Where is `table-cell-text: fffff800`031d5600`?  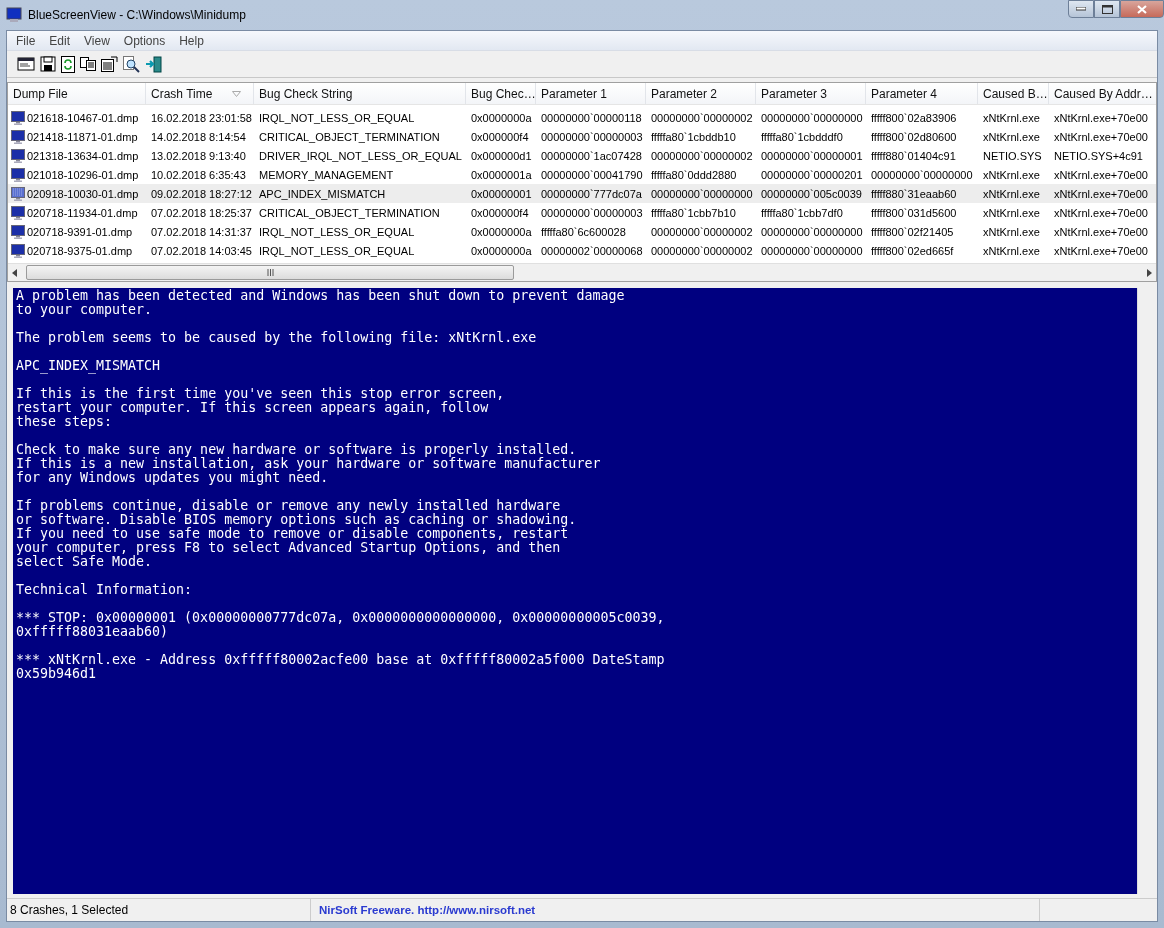 table-cell-text: fffff800`031d5600 is located at coordinates (914, 212).